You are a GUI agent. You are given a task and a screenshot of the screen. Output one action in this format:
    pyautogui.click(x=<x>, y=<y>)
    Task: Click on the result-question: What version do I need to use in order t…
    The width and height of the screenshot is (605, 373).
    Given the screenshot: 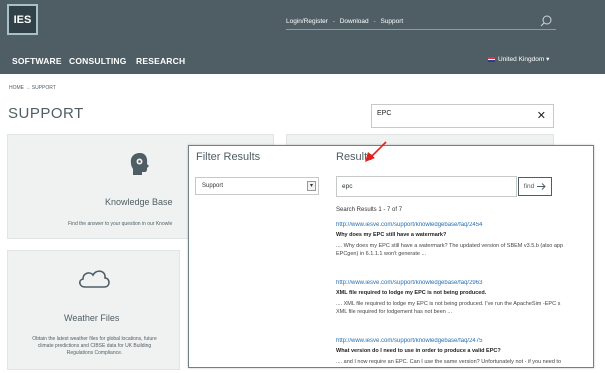 What is the action you would take?
    pyautogui.click(x=464, y=351)
    